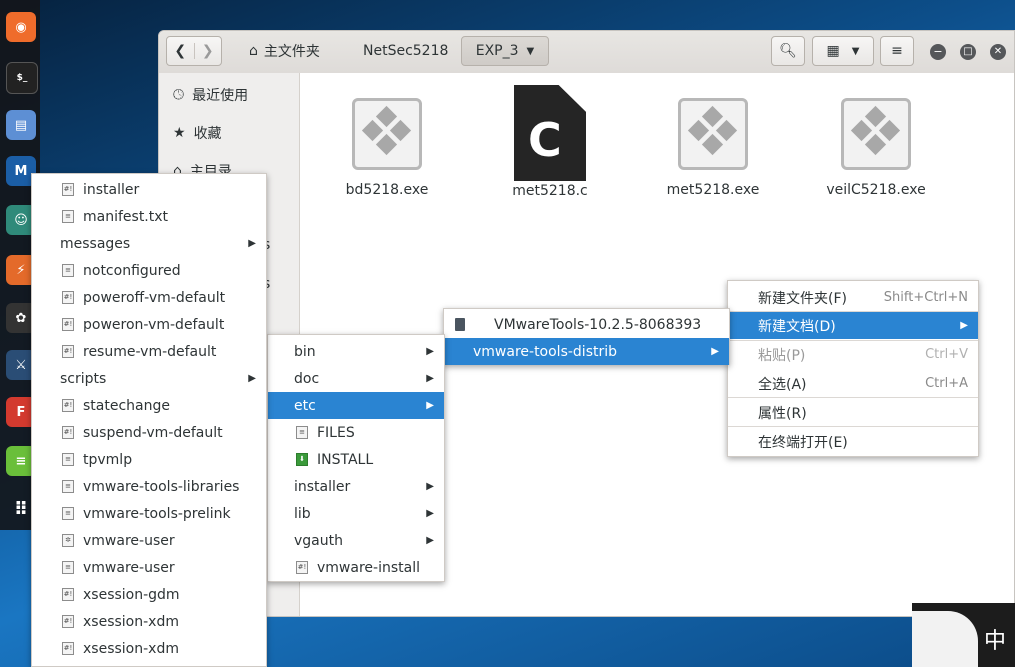 The image size is (1015, 667). I want to click on open-terminal-item: 在终端打开(E), so click(853, 441).